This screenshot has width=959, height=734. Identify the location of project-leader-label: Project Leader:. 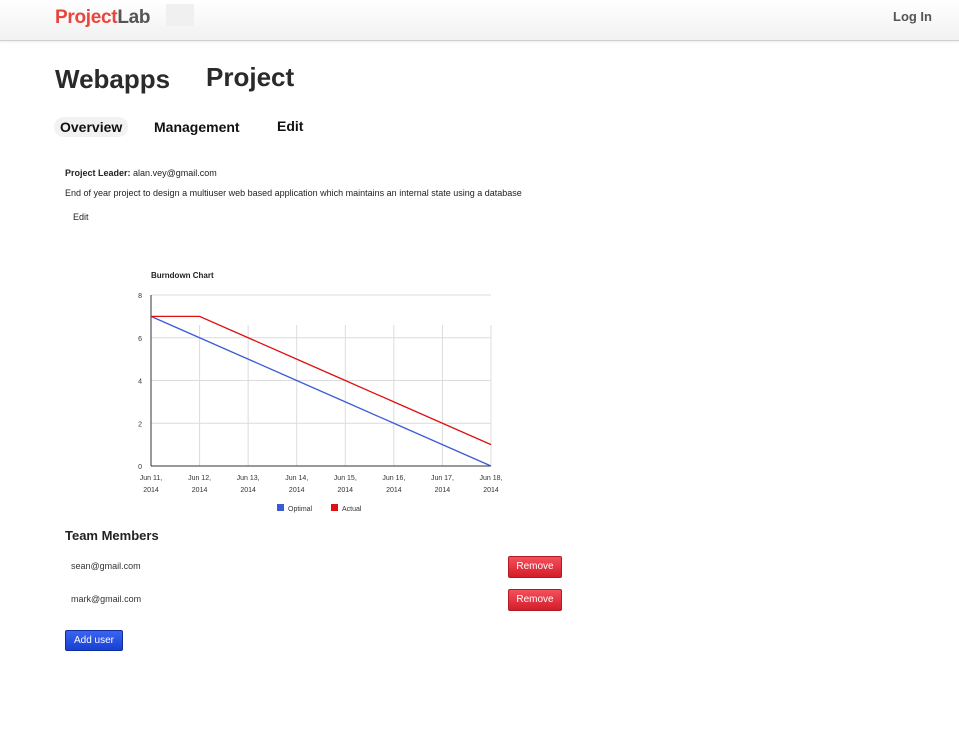
(98, 173).